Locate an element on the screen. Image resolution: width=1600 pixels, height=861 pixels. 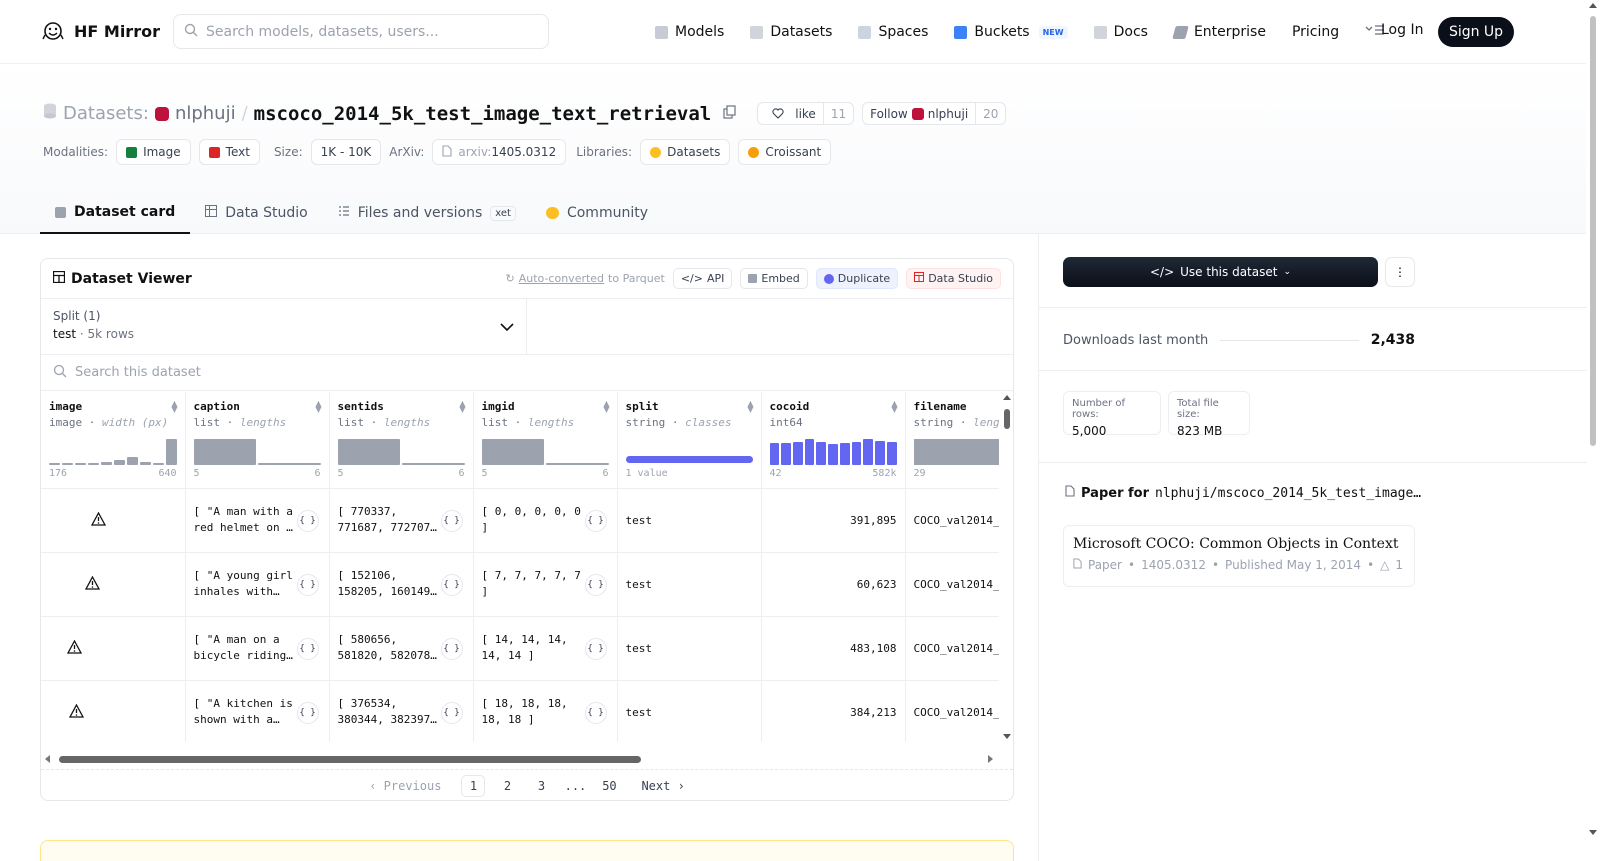
global-search-input is located at coordinates (366, 31).